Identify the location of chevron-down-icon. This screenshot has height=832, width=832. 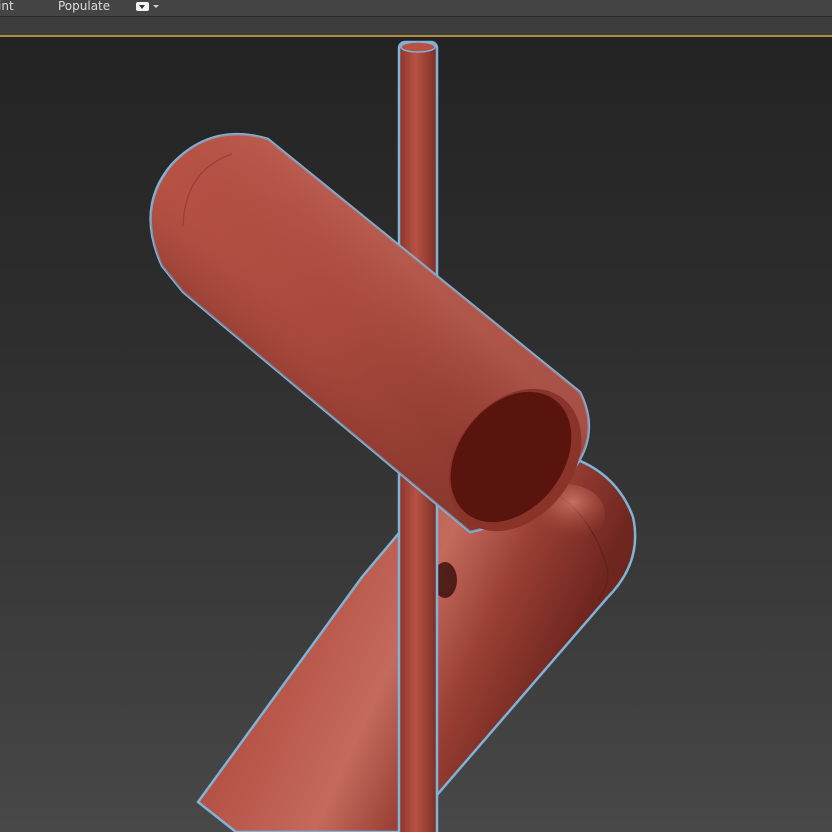
(156, 6).